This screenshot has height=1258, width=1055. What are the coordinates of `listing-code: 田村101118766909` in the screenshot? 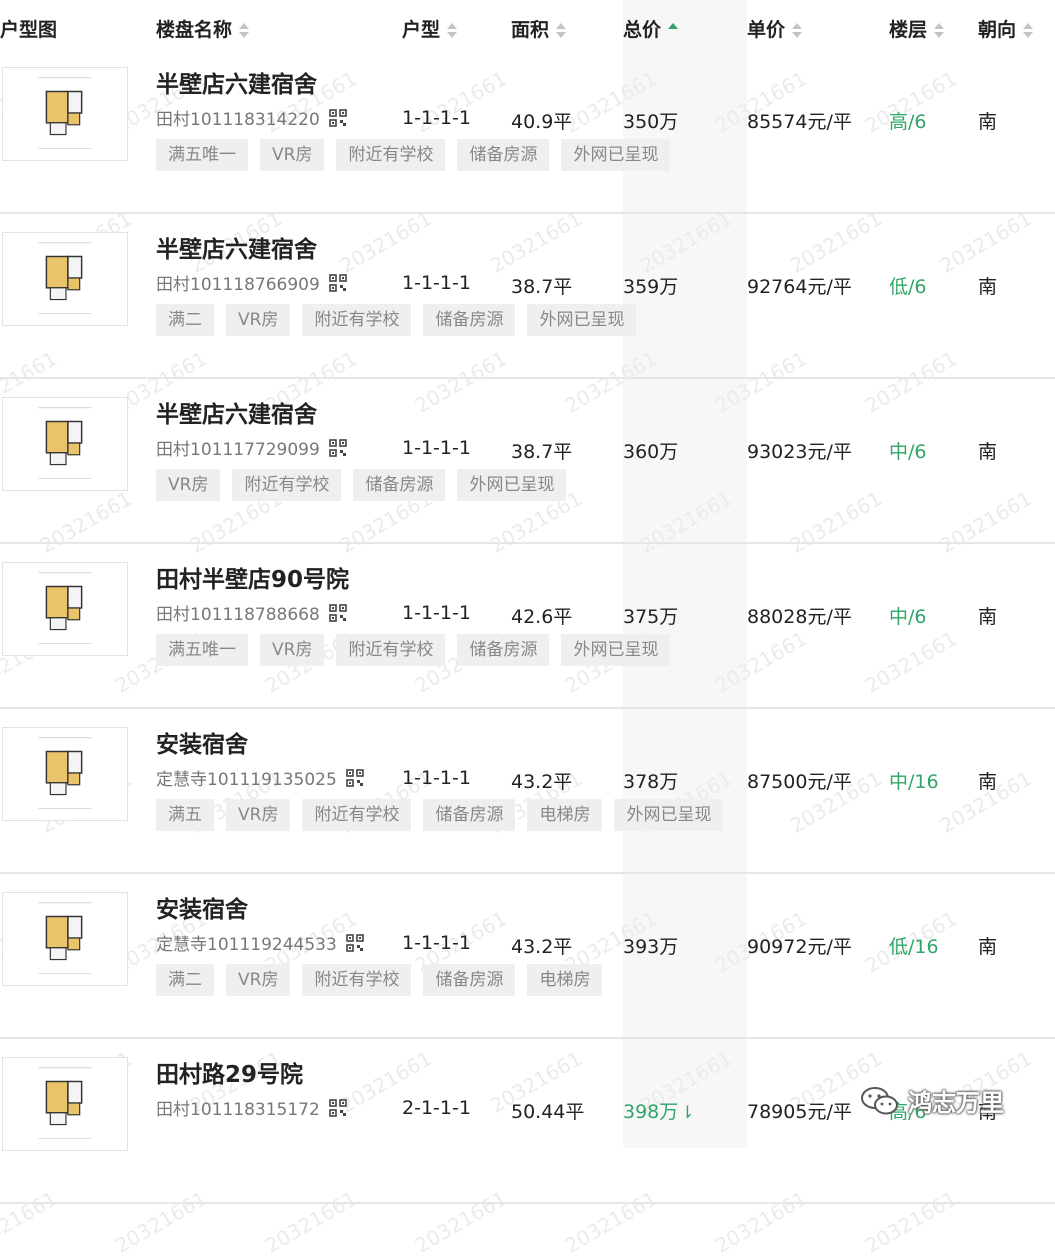 It's located at (251, 282).